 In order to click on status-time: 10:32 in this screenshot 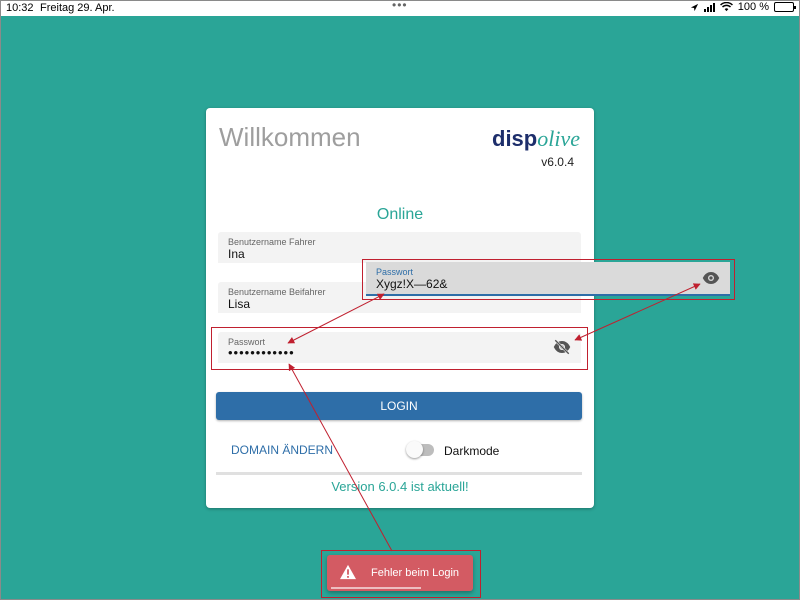, I will do `click(20, 8)`.